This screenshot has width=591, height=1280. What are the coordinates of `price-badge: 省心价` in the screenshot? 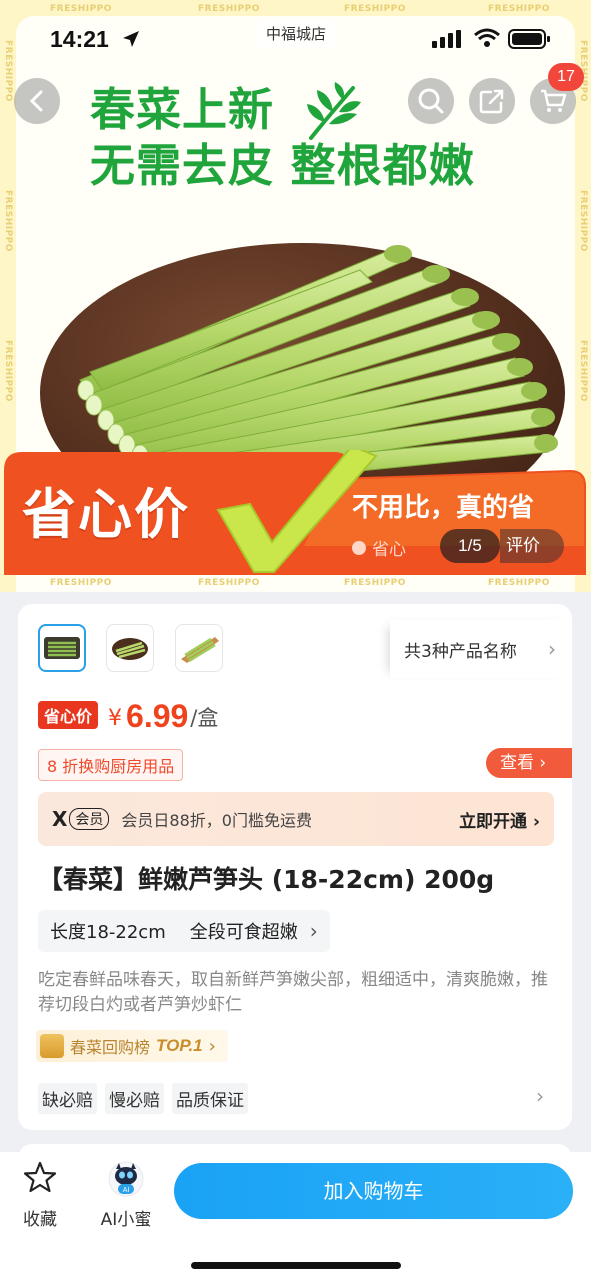 It's located at (68, 715).